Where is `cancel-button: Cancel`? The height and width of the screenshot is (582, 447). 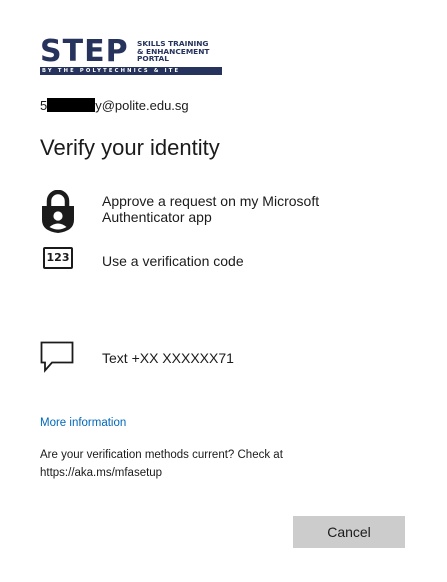 cancel-button: Cancel is located at coordinates (349, 532).